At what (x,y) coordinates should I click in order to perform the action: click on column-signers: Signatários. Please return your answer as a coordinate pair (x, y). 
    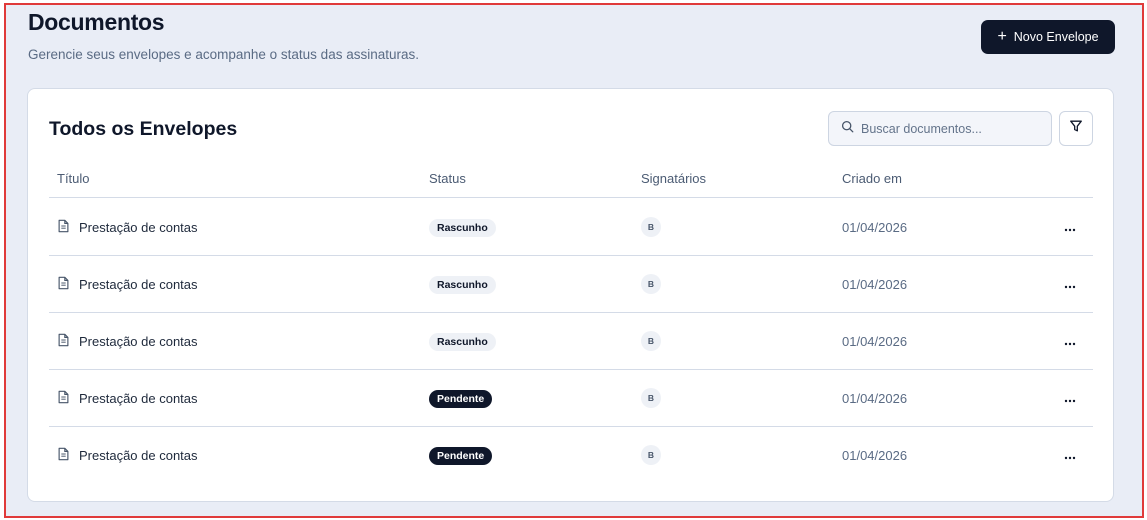
    Looking at the image, I should click on (674, 178).